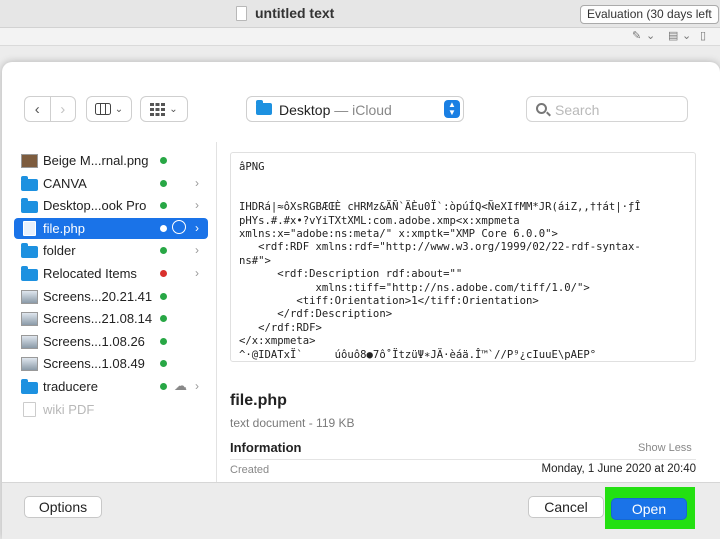 The width and height of the screenshot is (720, 539). What do you see at coordinates (618, 469) in the screenshot?
I see `created-value: Monday, 1 June 2020 at 20:40` at bounding box center [618, 469].